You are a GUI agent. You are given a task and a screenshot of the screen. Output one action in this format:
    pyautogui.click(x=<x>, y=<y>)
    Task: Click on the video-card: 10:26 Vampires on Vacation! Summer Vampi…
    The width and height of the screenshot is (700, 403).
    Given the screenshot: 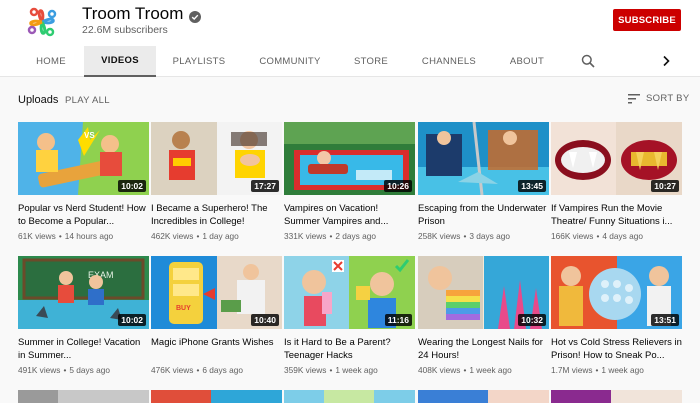 What is the action you would take?
    pyautogui.click(x=349, y=181)
    